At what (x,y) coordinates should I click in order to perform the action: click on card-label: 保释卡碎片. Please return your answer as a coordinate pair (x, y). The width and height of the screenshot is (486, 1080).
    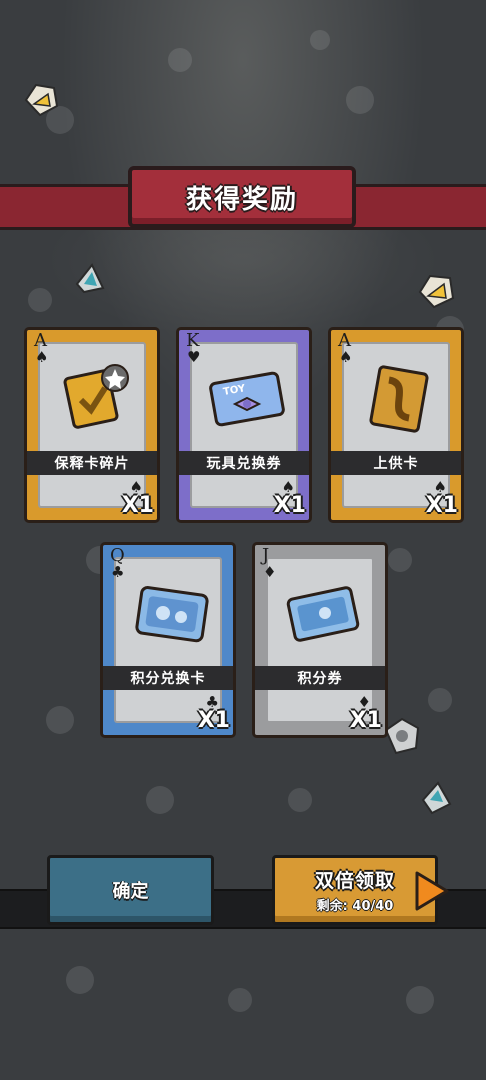
    Looking at the image, I should click on (92, 463).